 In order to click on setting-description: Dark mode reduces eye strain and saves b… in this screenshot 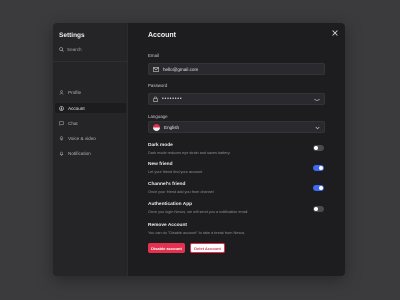, I will do `click(189, 153)`.